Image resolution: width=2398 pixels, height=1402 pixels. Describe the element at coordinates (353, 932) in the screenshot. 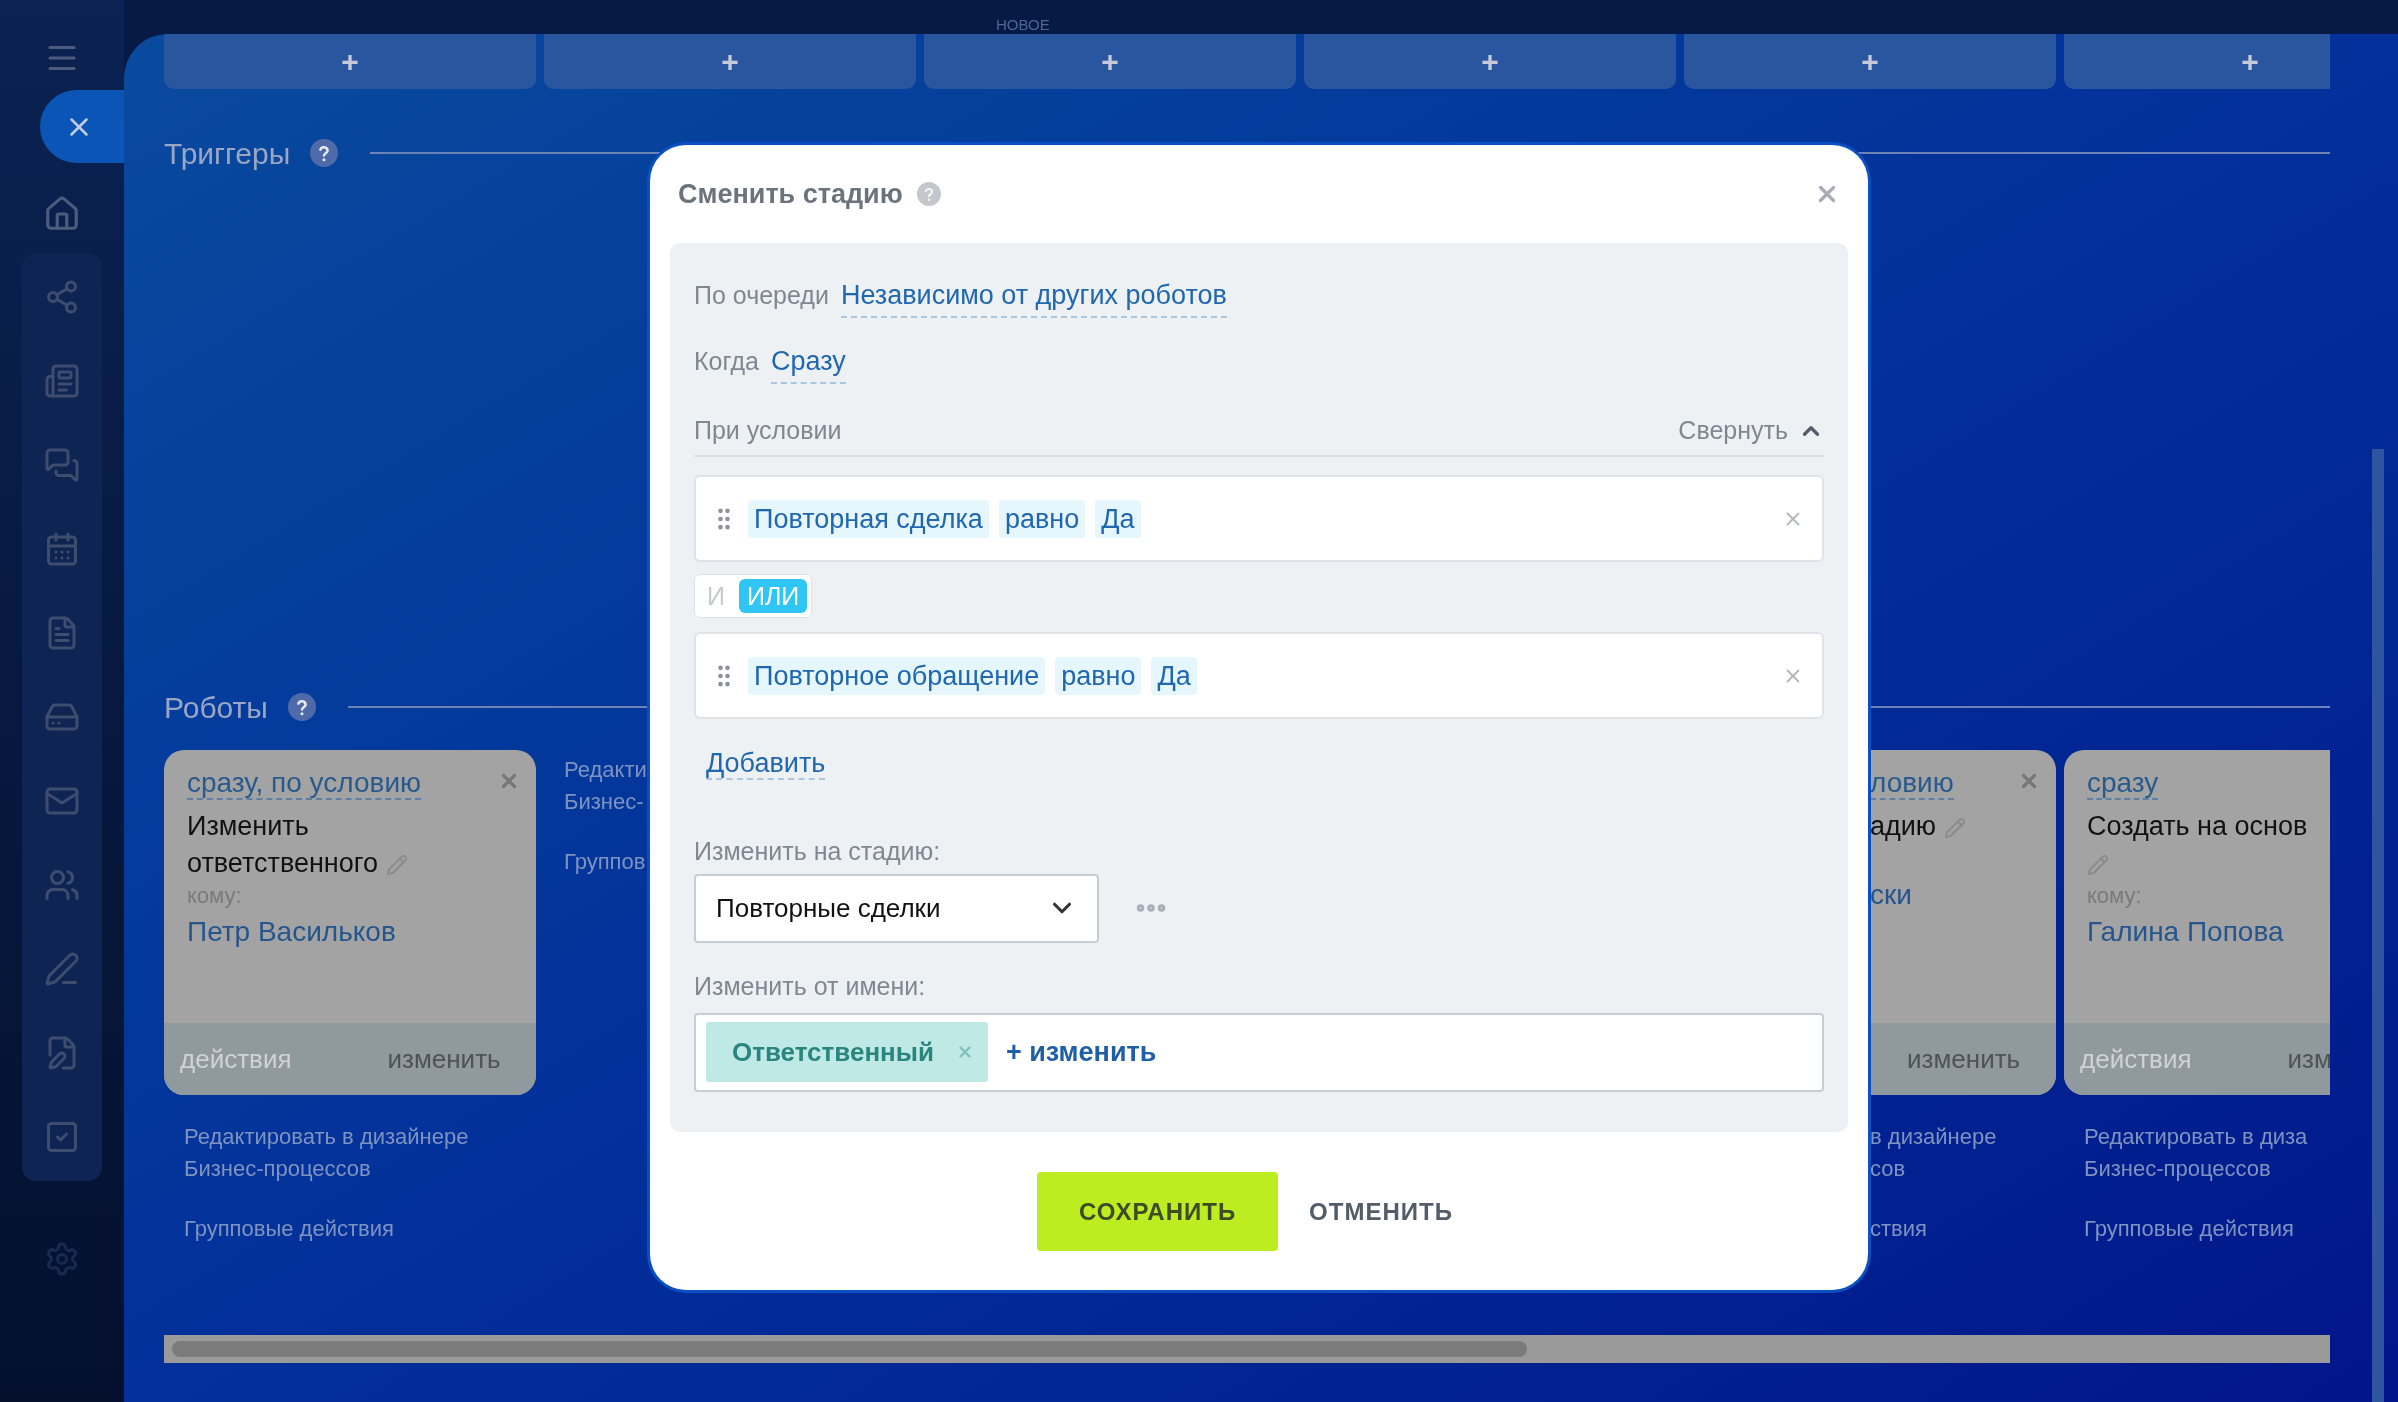

I see `assignee-link: Петр Васильков` at that location.